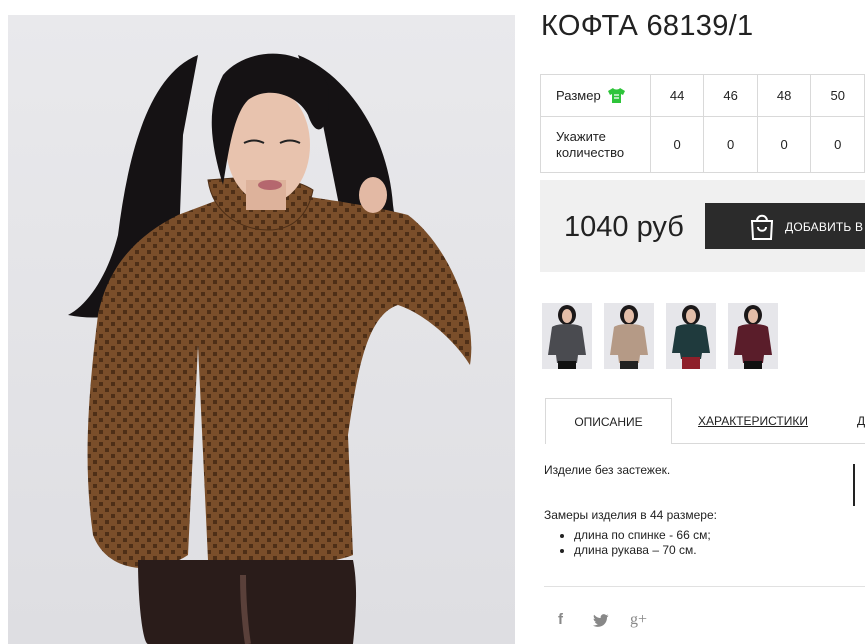  Describe the element at coordinates (753, 336) in the screenshot. I see `thumbnail-burgundy` at that location.